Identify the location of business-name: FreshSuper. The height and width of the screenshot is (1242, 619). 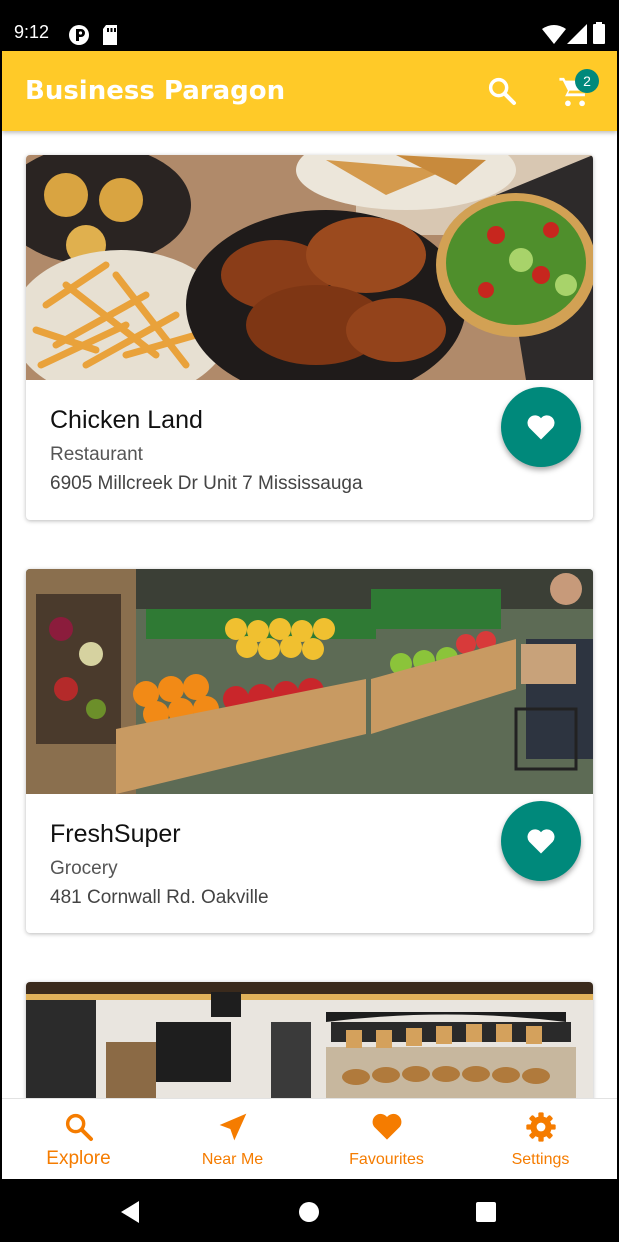
(115, 834).